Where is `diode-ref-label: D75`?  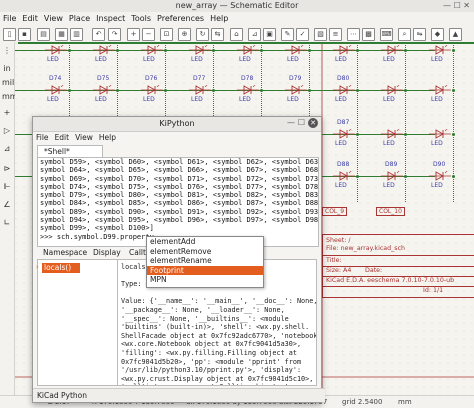 diode-ref-label: D75 is located at coordinates (103, 78).